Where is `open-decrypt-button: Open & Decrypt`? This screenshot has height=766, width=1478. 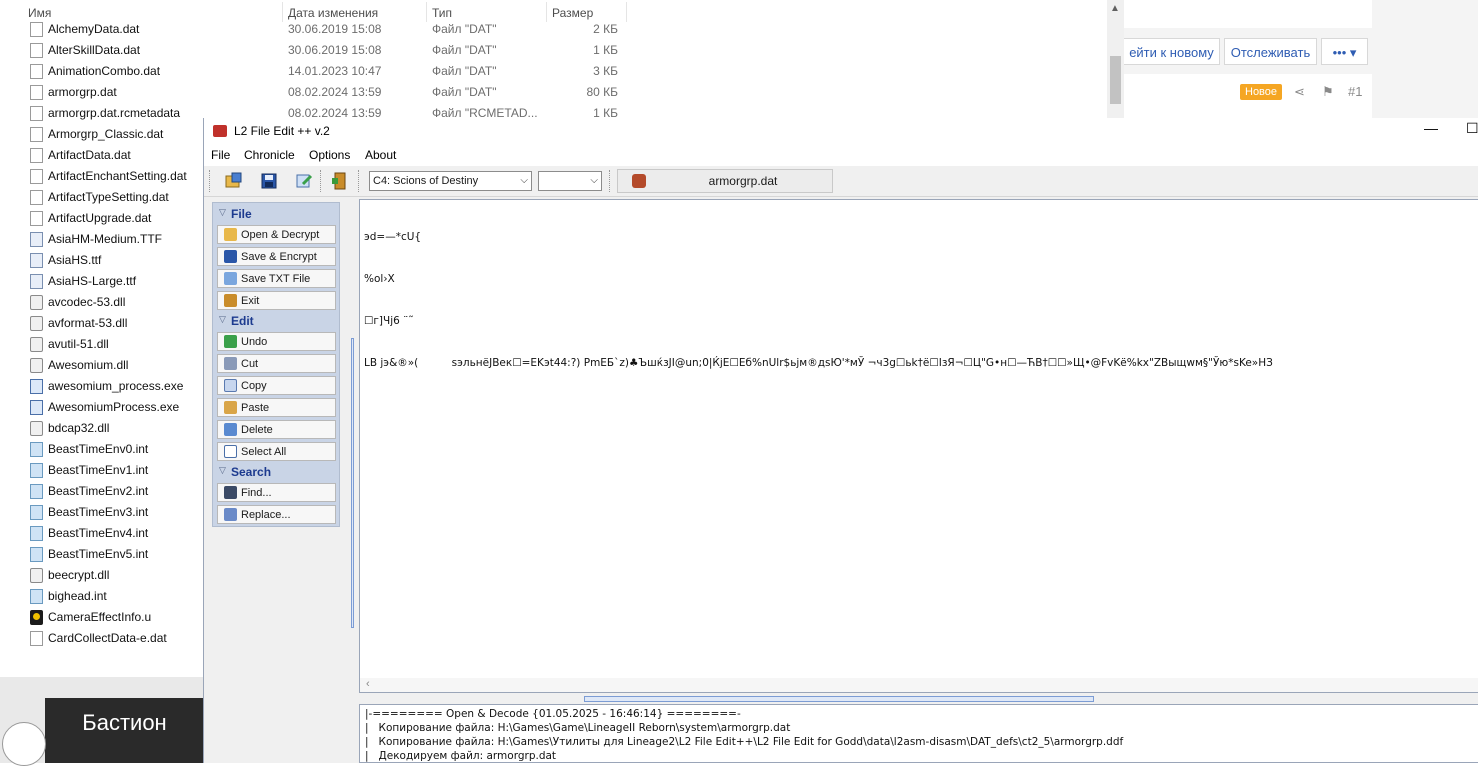
open-decrypt-button: Open & Decrypt is located at coordinates (276, 234).